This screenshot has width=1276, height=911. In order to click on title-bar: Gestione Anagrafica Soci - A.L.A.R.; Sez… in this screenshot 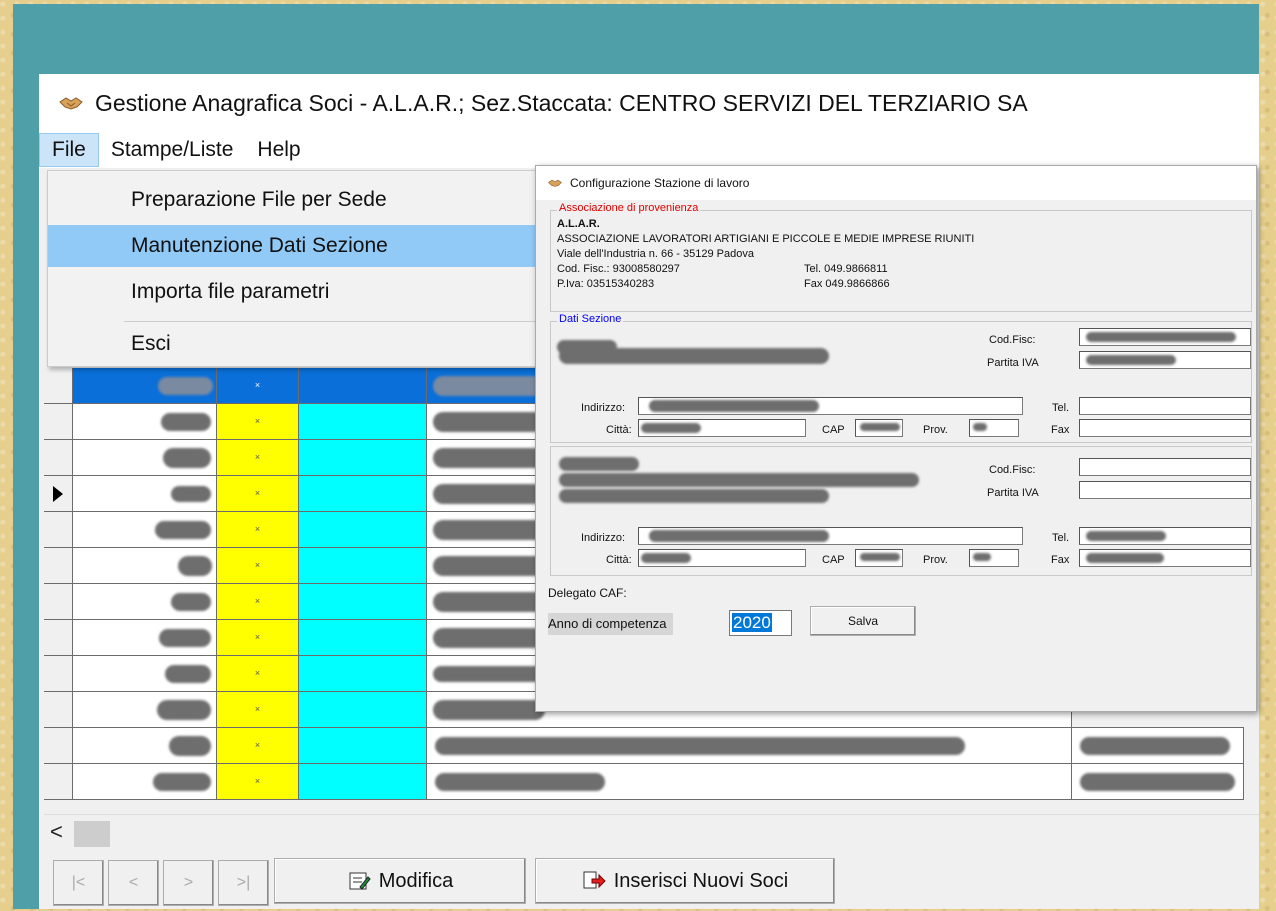, I will do `click(649, 103)`.